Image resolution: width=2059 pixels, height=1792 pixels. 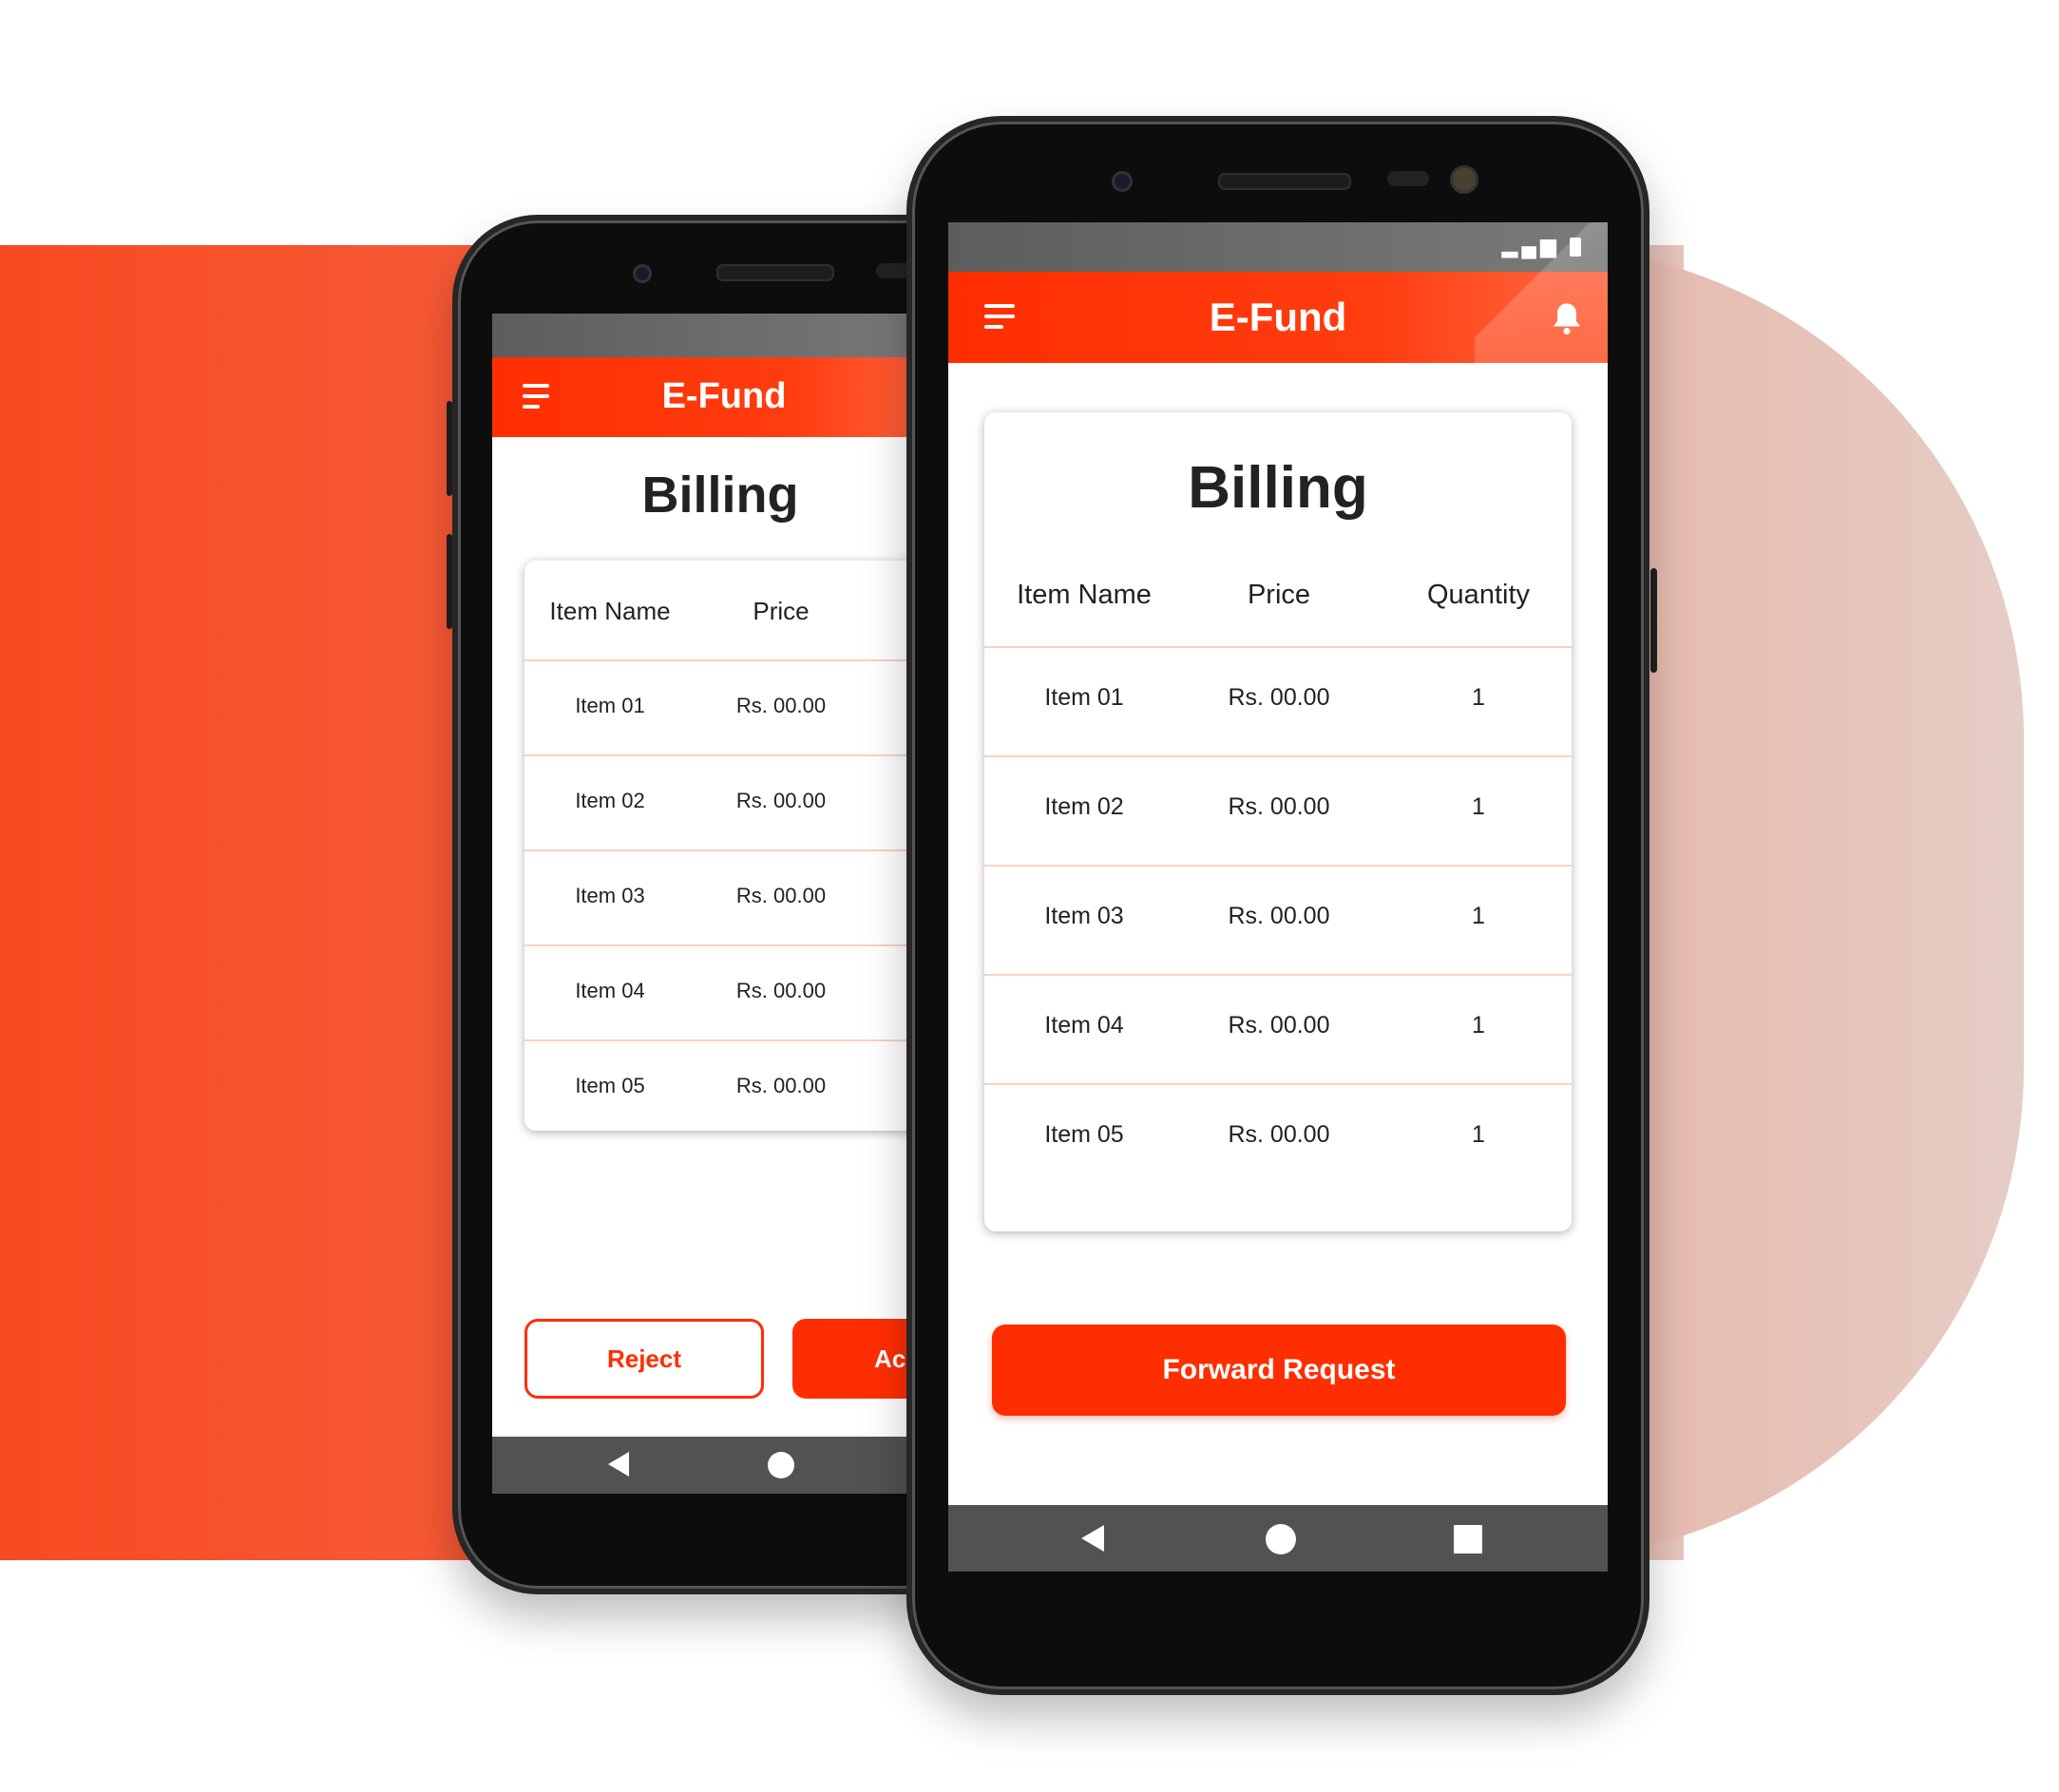 I want to click on table-row: Item 03 Rs. 00.00, so click(x=740, y=897).